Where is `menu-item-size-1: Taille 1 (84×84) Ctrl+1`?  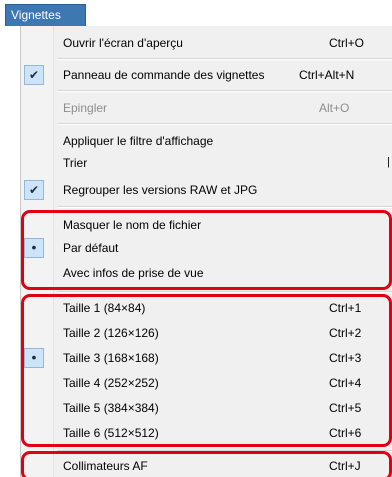
menu-item-size-1: Taille 1 (84×84) Ctrl+1 is located at coordinates (206, 308).